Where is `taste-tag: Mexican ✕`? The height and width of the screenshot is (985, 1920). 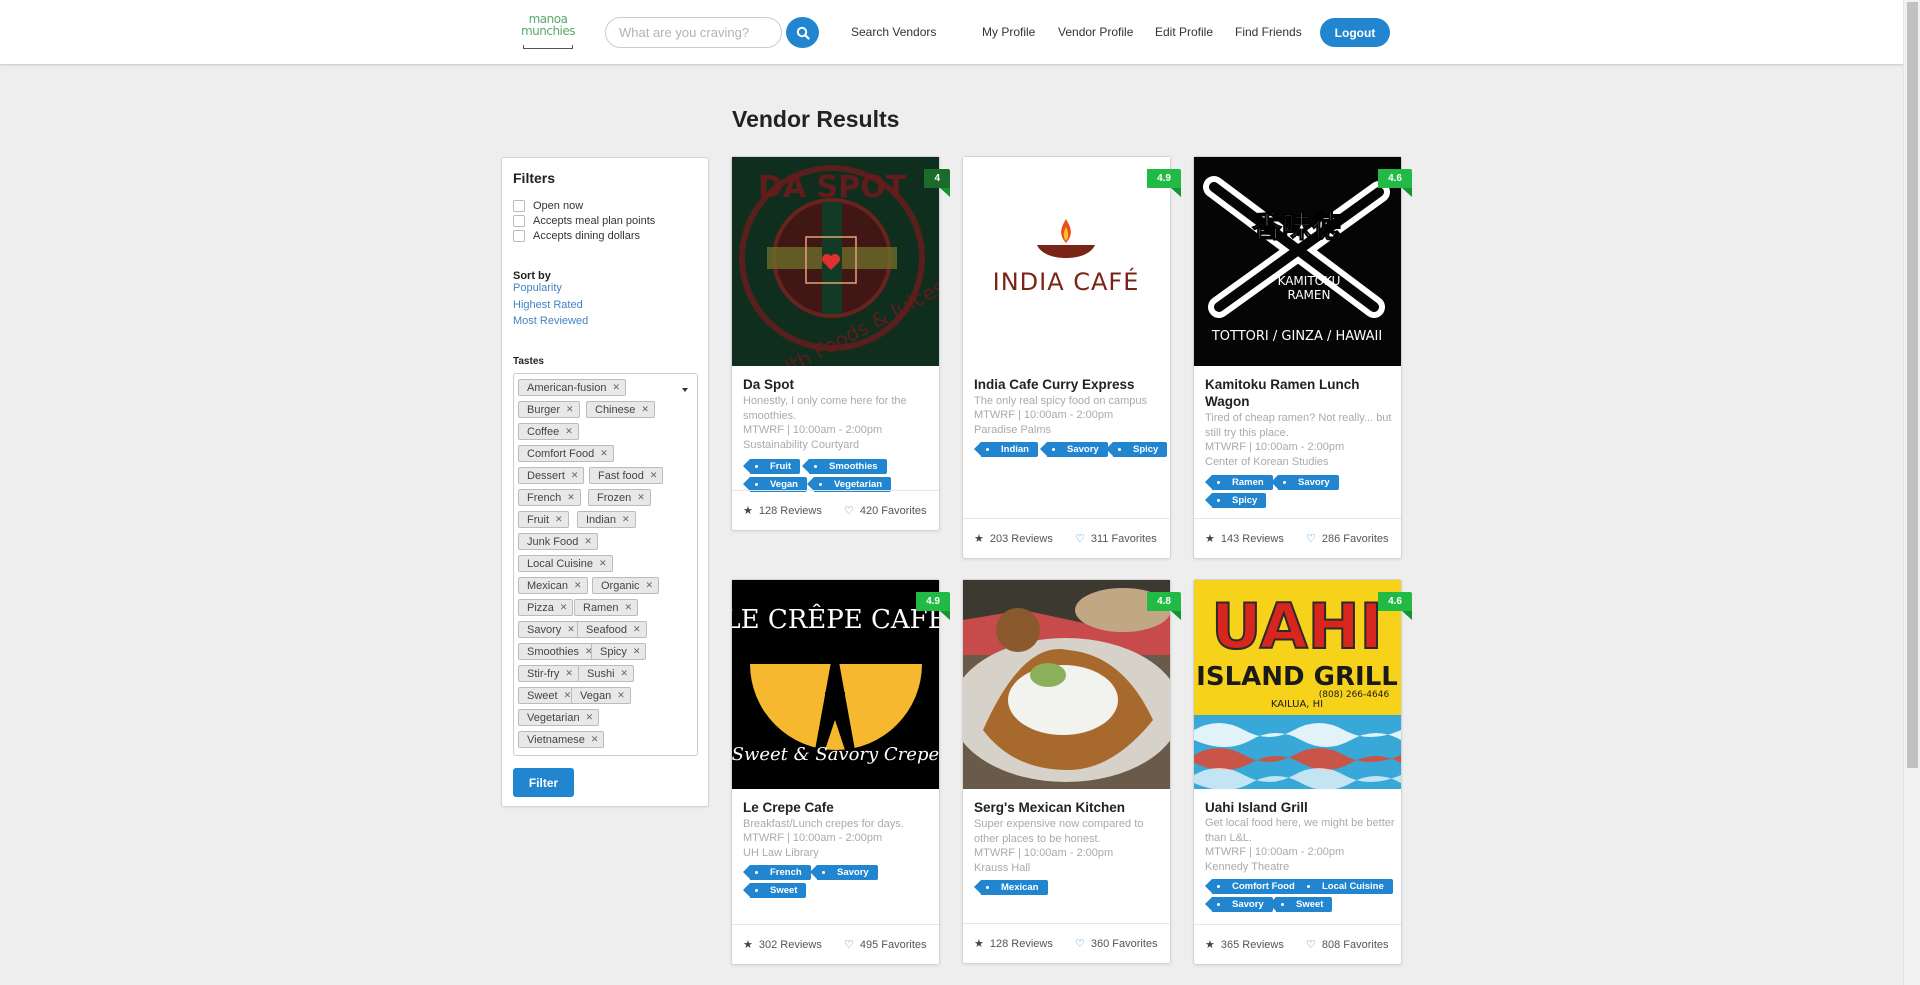 taste-tag: Mexican ✕ is located at coordinates (553, 585).